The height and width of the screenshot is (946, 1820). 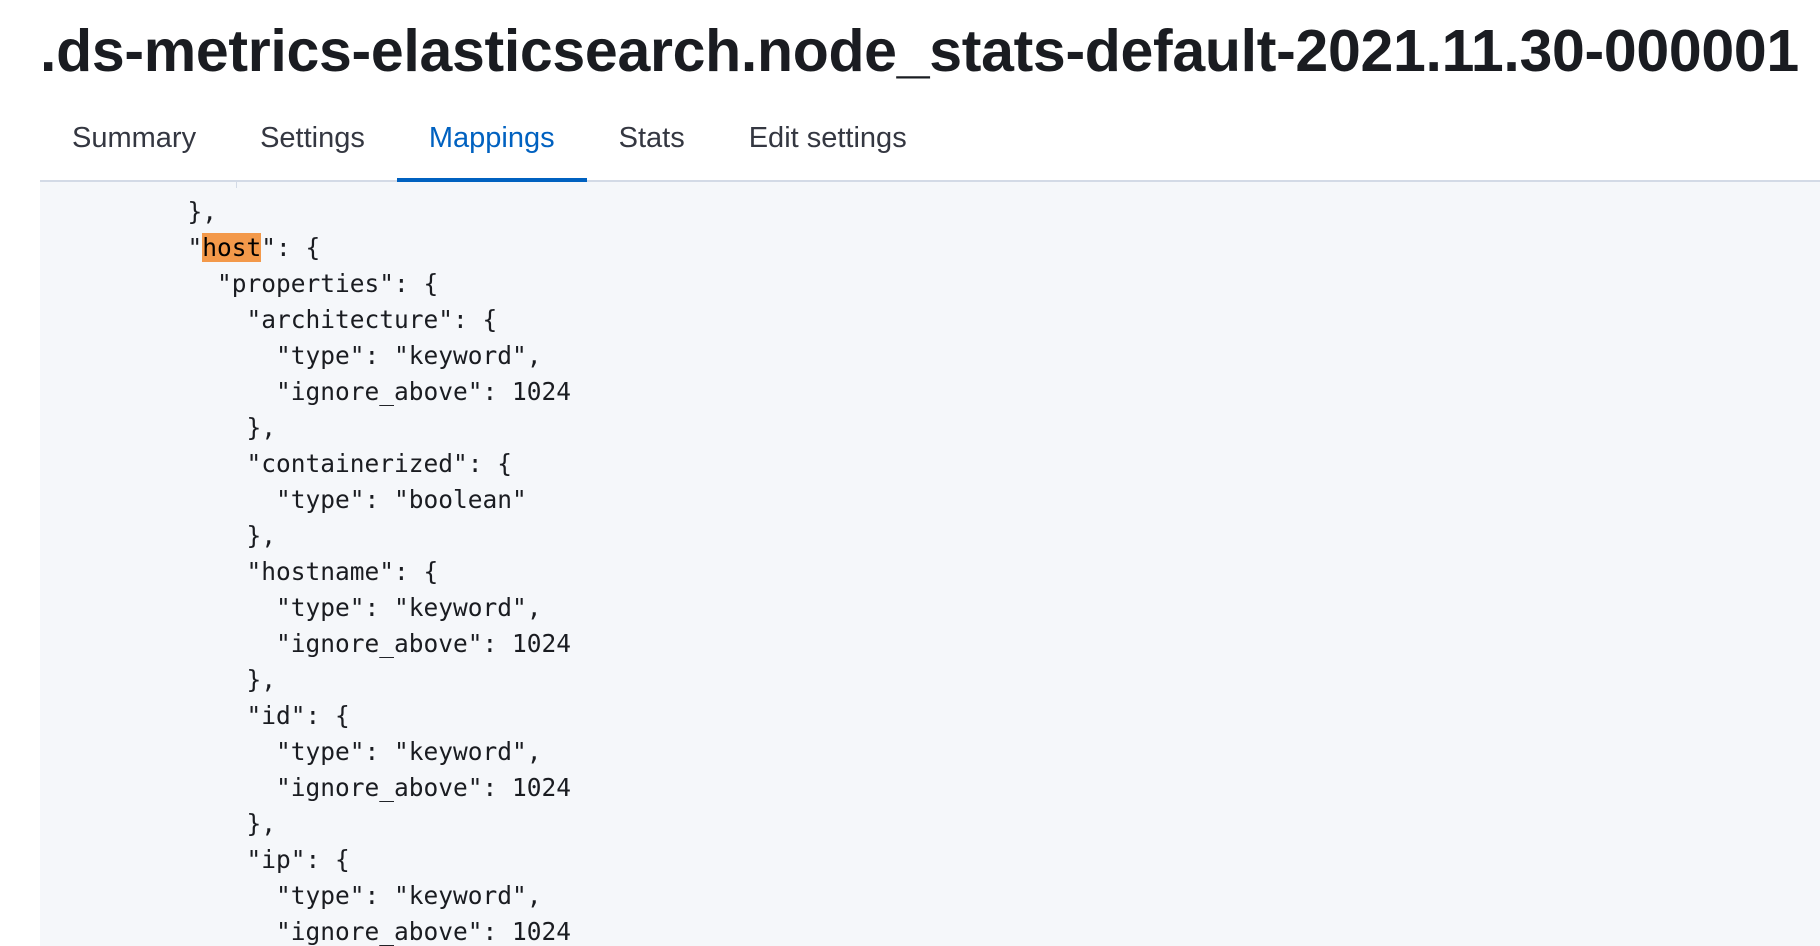 I want to click on code-line: "architecture": {, so click(x=269, y=319).